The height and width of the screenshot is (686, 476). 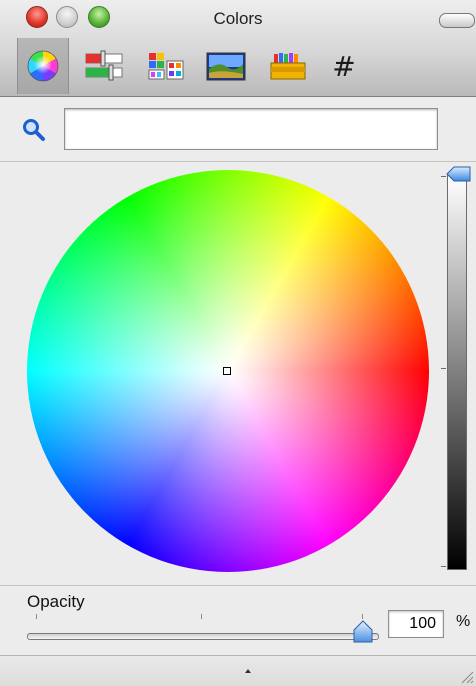 I want to click on window-title: Colors, so click(x=238, y=18).